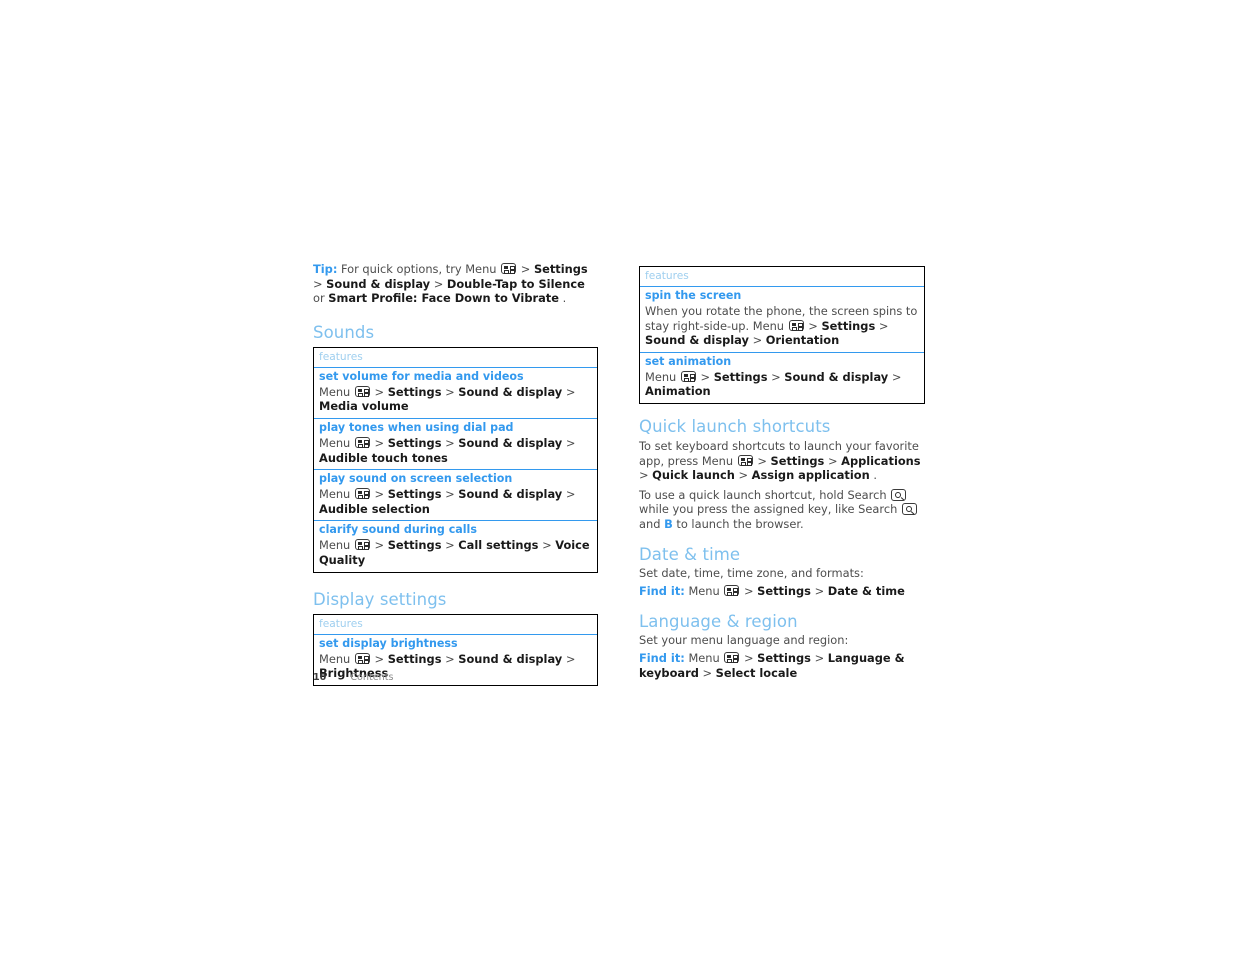 This screenshot has height=954, width=1235. Describe the element at coordinates (419, 269) in the screenshot. I see `tip-text: For quick options, try Menu` at that location.